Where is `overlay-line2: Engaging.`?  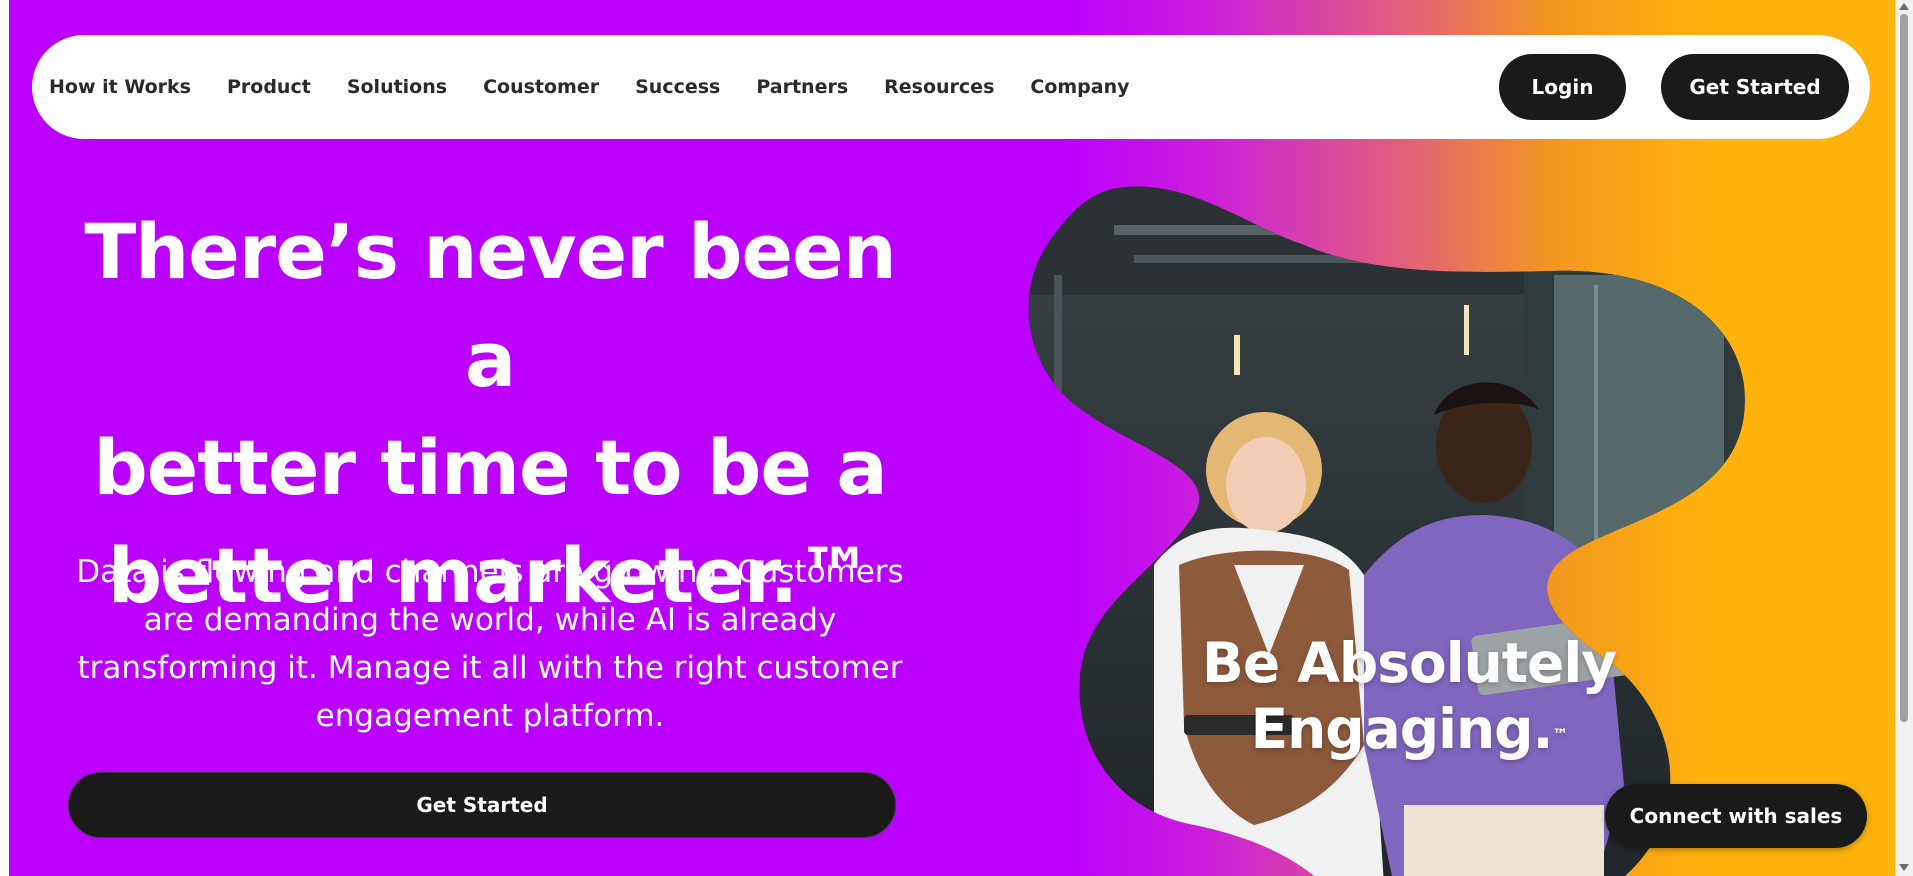
overlay-line2: Engaging. is located at coordinates (1402, 729).